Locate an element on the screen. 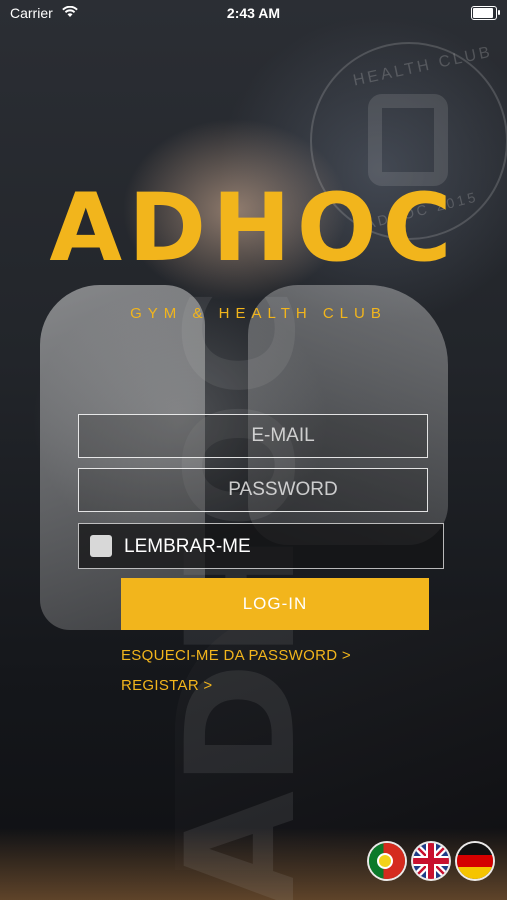  battery-icon is located at coordinates (485, 13).